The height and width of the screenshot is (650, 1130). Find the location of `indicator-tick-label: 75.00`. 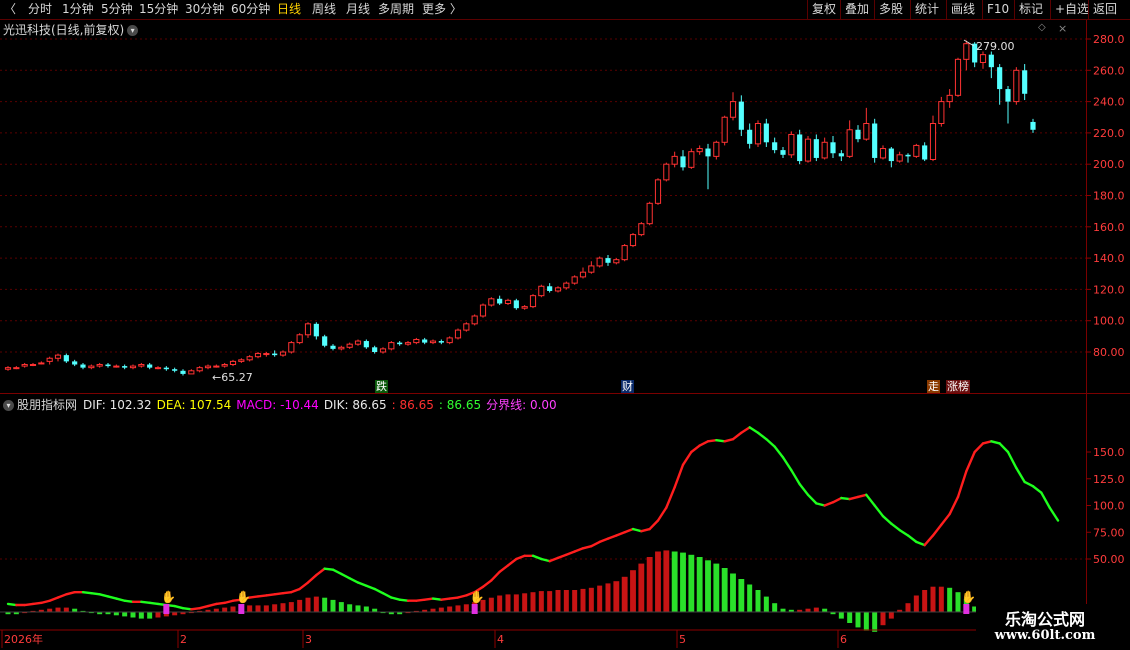

indicator-tick-label: 75.00 is located at coordinates (1109, 532).